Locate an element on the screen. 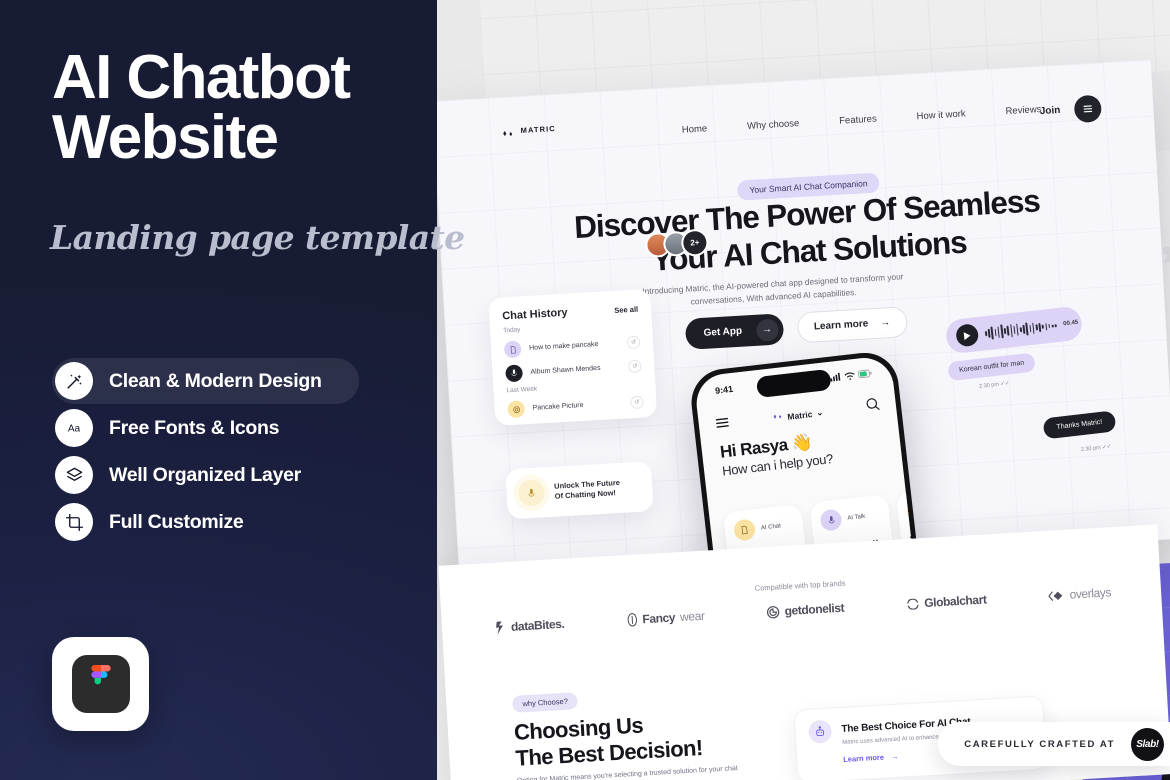  watermark-text: CAREFULLY CRAFTED AT is located at coordinates (1039, 744).